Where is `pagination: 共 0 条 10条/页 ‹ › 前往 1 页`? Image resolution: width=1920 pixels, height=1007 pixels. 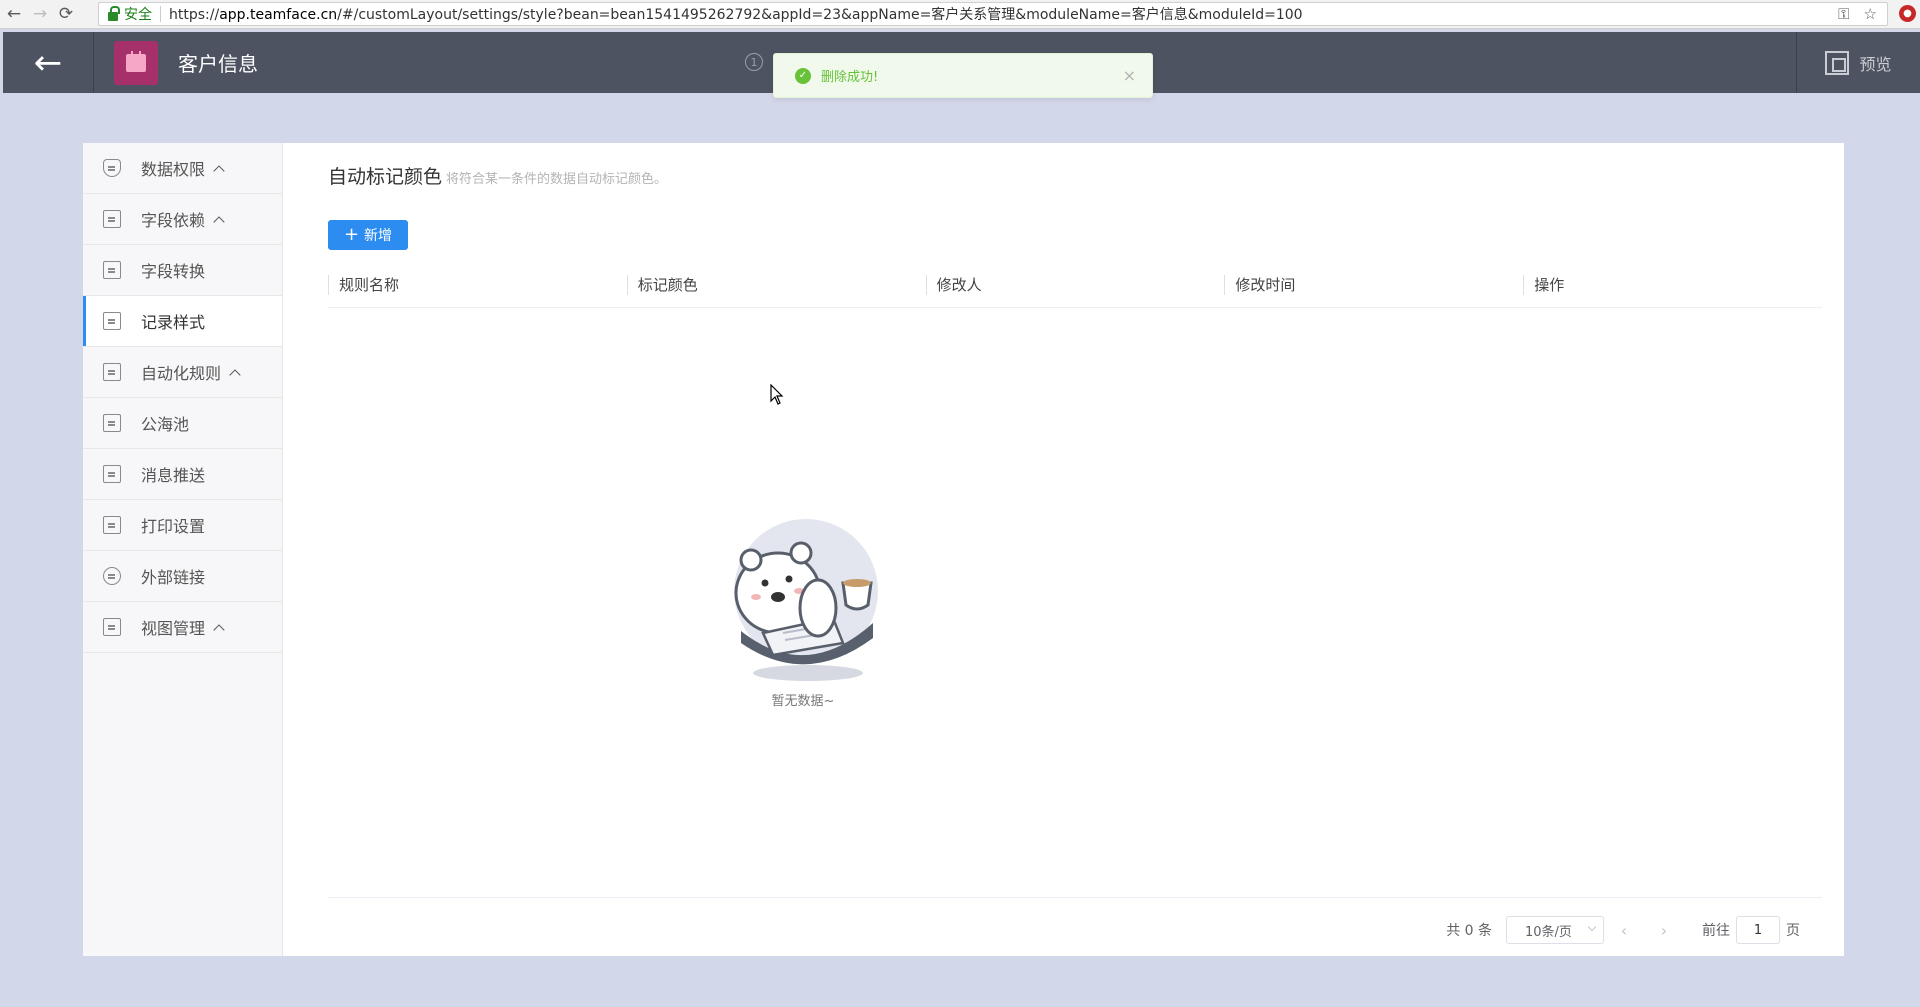 pagination: 共 0 条 10条/页 ‹ › 前往 1 页 is located at coordinates (1623, 930).